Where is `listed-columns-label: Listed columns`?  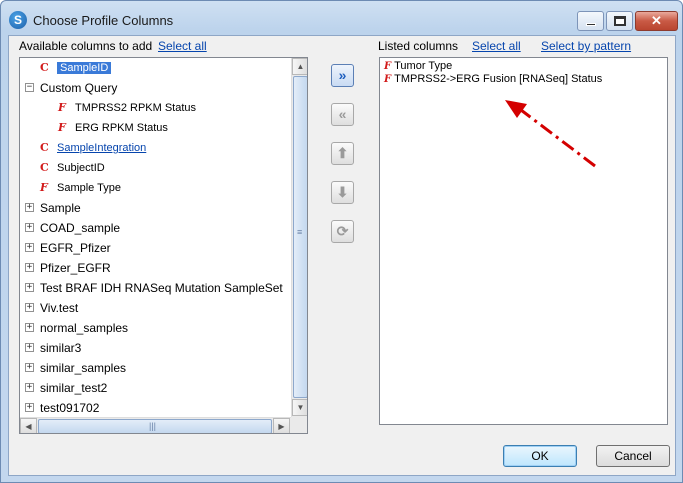 listed-columns-label: Listed columns is located at coordinates (418, 46).